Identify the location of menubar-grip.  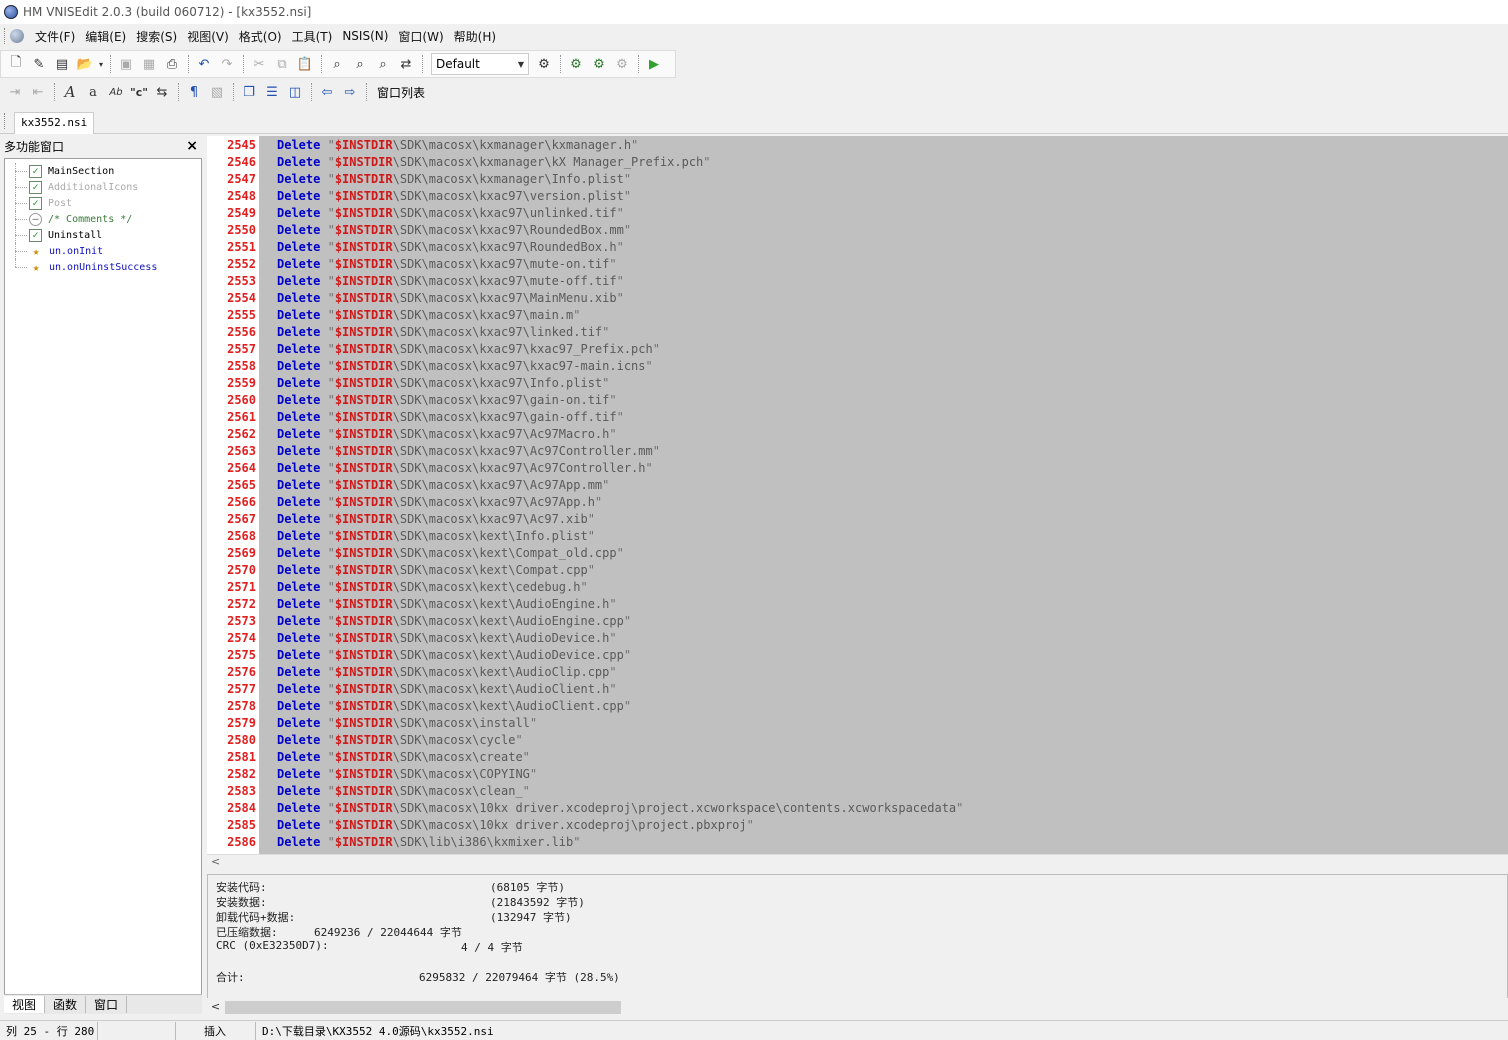
(5, 36).